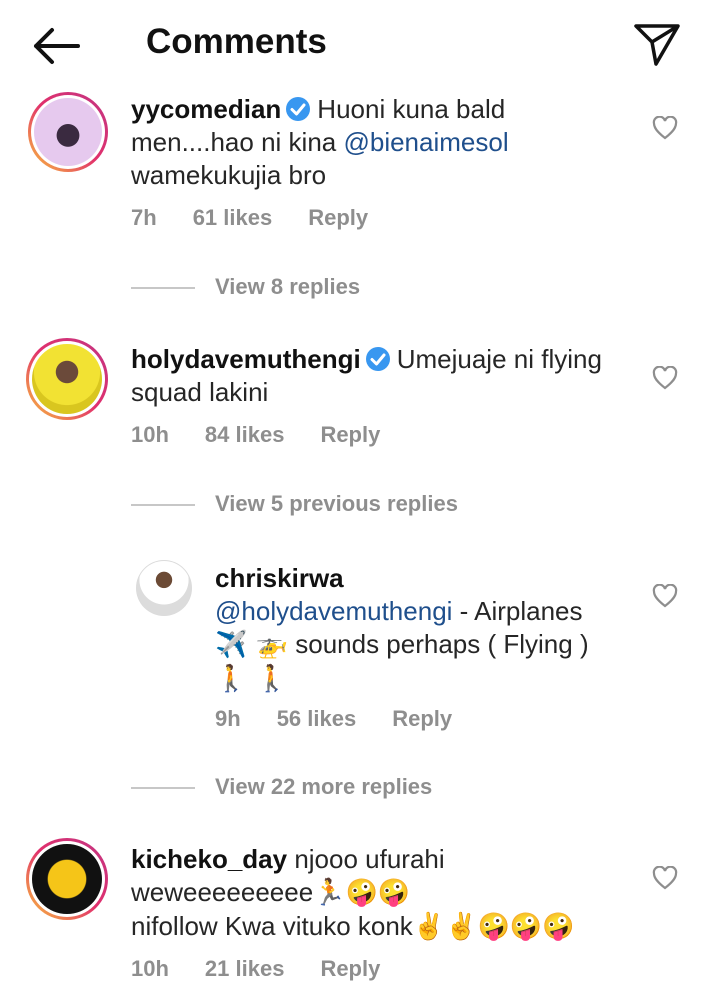 This screenshot has height=1002, width=720. I want to click on comment-time: 7h, so click(144, 217).